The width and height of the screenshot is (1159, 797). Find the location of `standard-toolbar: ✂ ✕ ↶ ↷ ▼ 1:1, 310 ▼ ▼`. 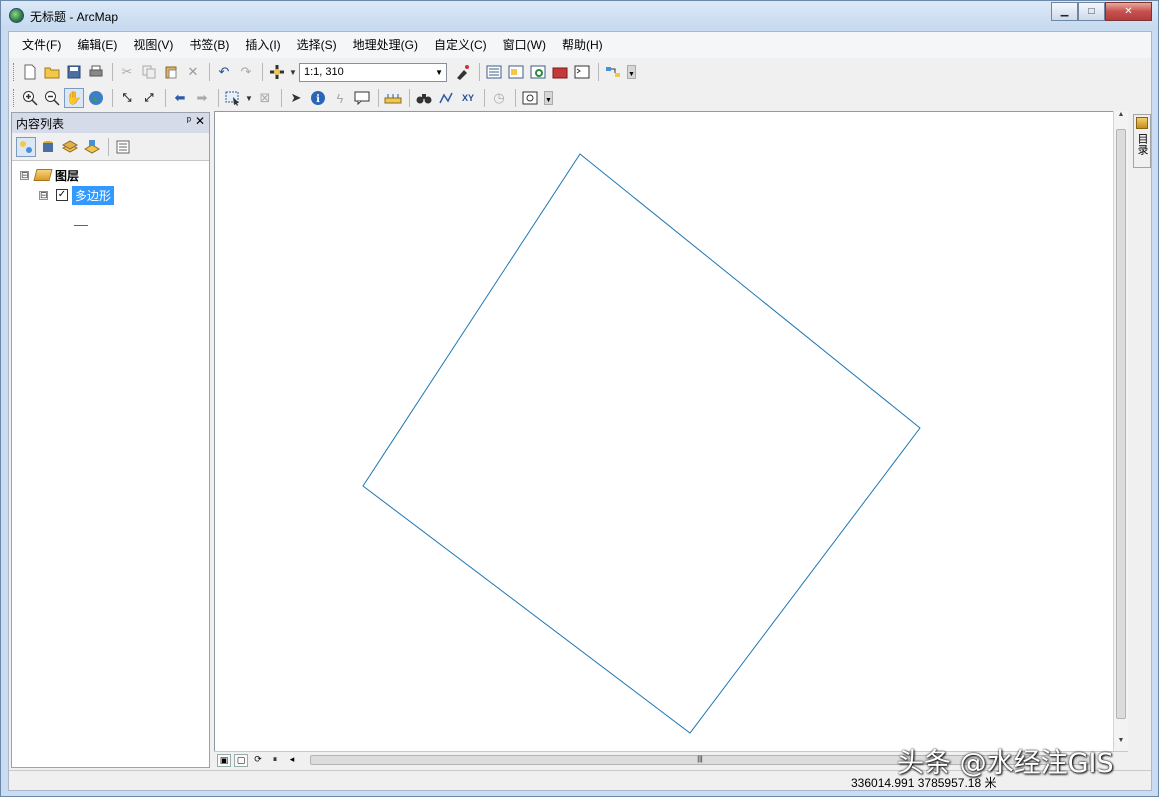

standard-toolbar: ✂ ✕ ↶ ↷ ▼ 1:1, 310 ▼ ▼ is located at coordinates (580, 72).